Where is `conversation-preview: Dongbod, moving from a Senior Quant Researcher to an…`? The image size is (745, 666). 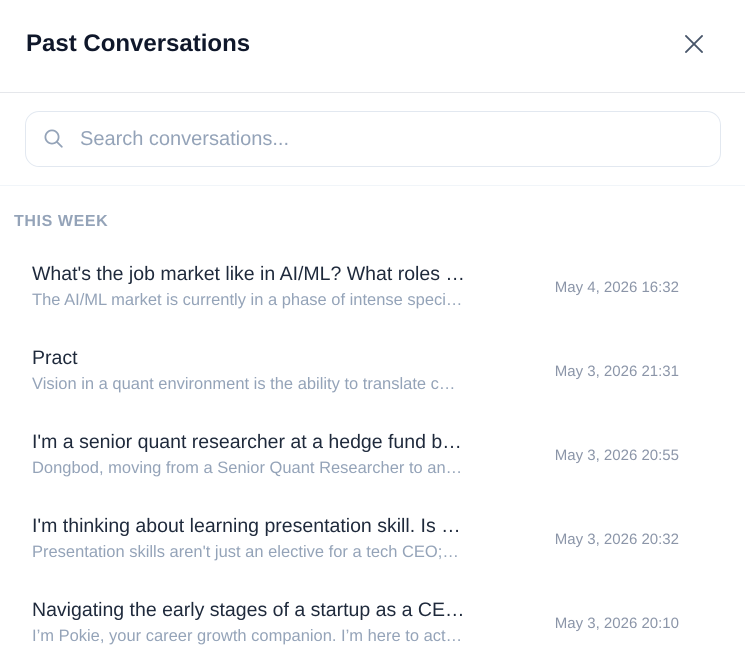 conversation-preview: Dongbod, moving from a Senior Quant Researcher to an… is located at coordinates (247, 468).